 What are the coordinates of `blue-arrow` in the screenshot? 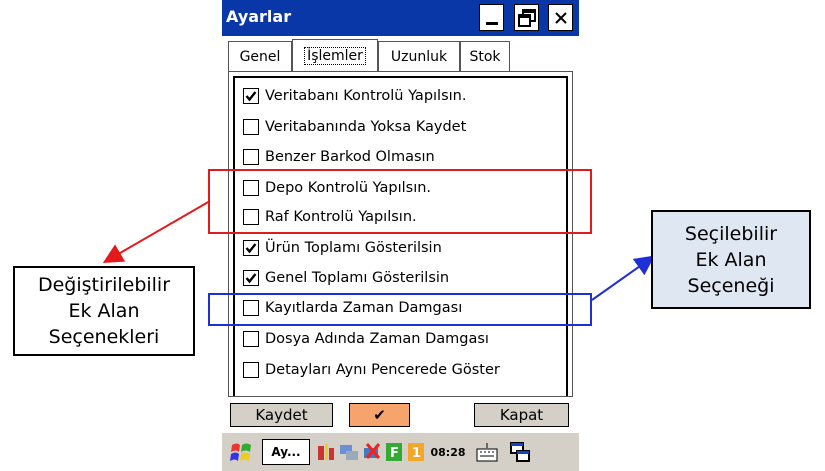 It's located at (623, 278).